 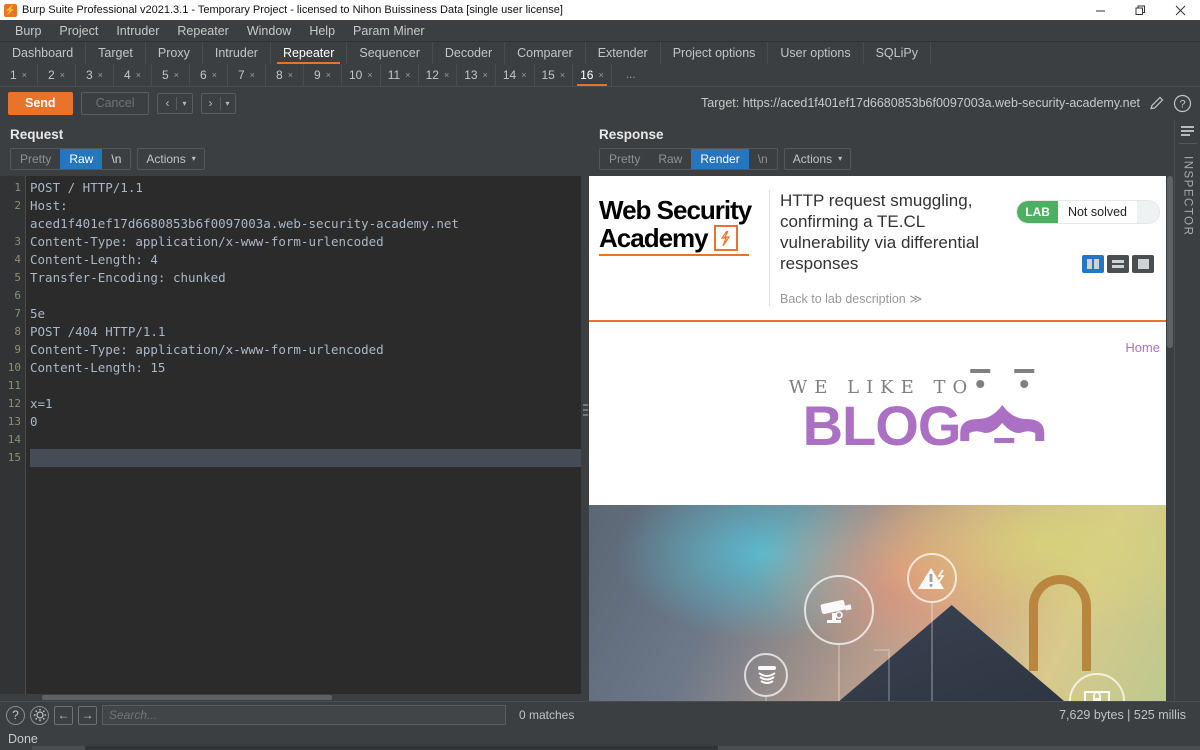 What do you see at coordinates (1140, 10) in the screenshot?
I see `maximize-button` at bounding box center [1140, 10].